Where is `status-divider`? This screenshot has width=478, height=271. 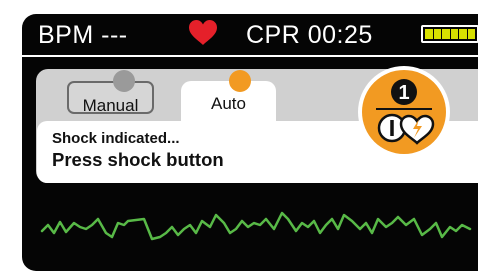
status-divider is located at coordinates (250, 56).